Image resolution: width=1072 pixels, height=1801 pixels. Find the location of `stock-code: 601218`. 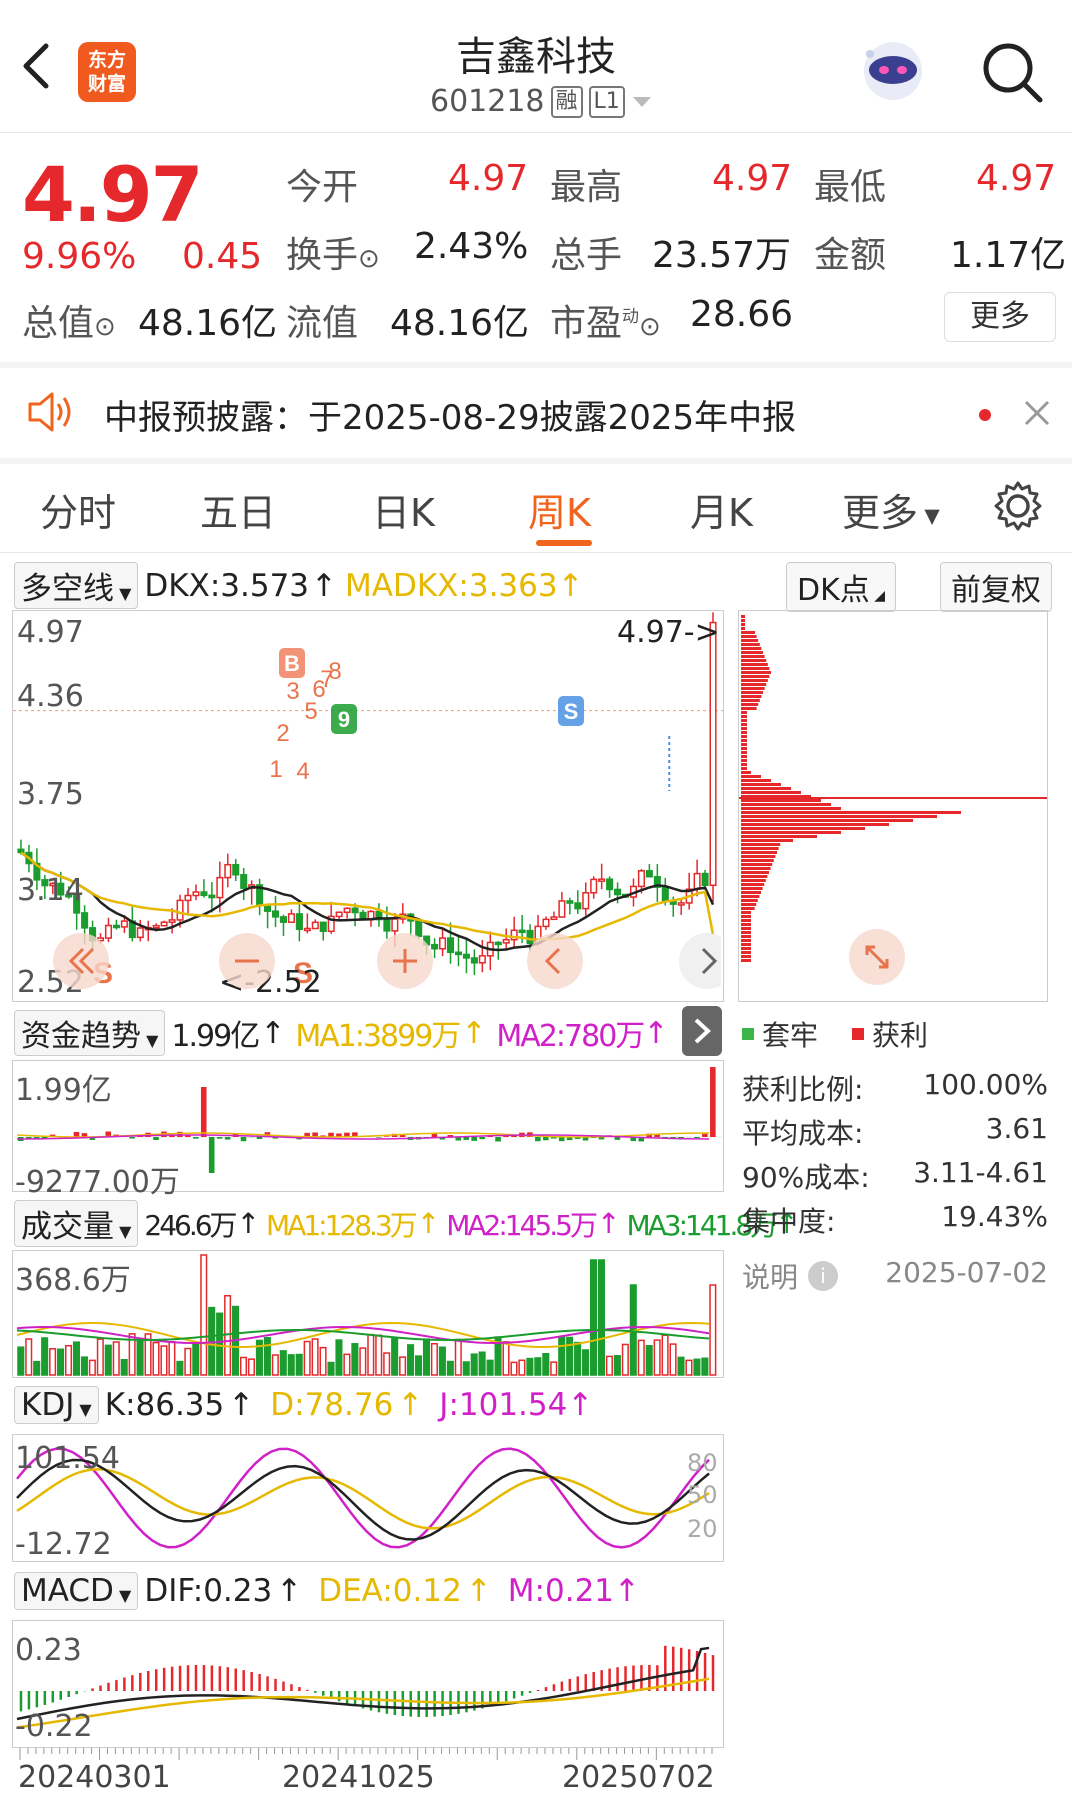

stock-code: 601218 is located at coordinates (487, 101).